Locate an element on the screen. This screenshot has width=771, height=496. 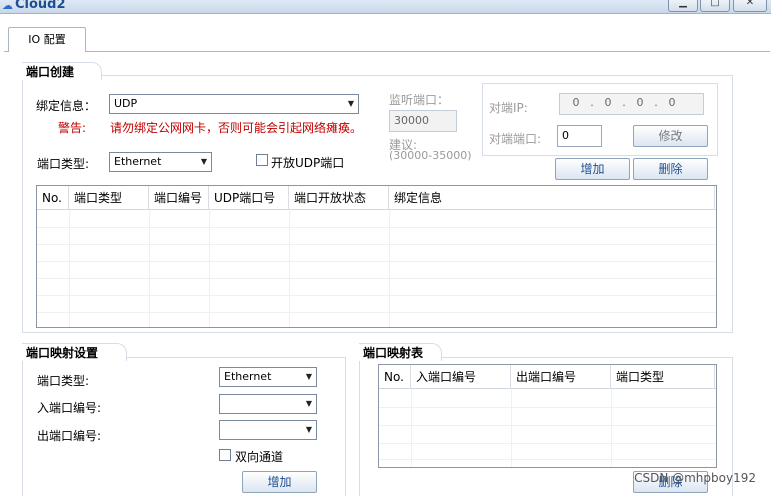
tab-strip-divider is located at coordinates (387, 51).